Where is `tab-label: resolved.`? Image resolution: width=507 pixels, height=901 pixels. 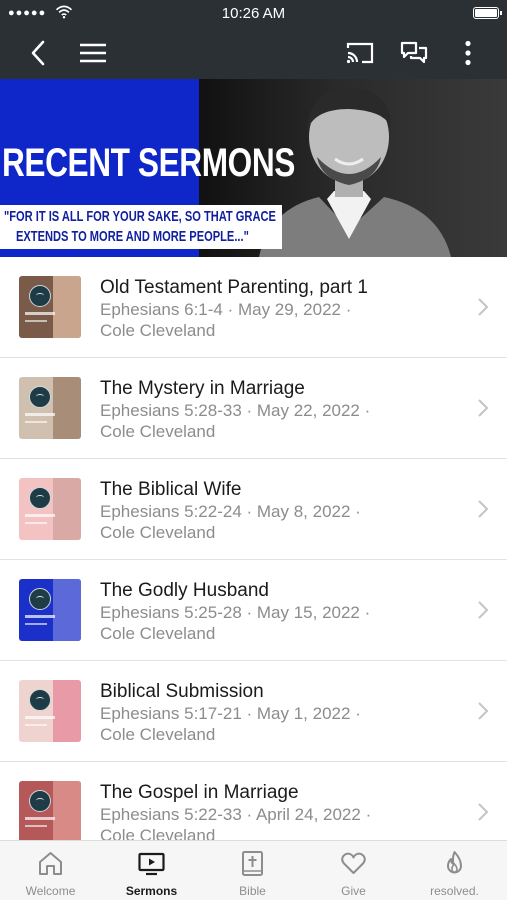
tab-label: resolved. is located at coordinates (454, 891).